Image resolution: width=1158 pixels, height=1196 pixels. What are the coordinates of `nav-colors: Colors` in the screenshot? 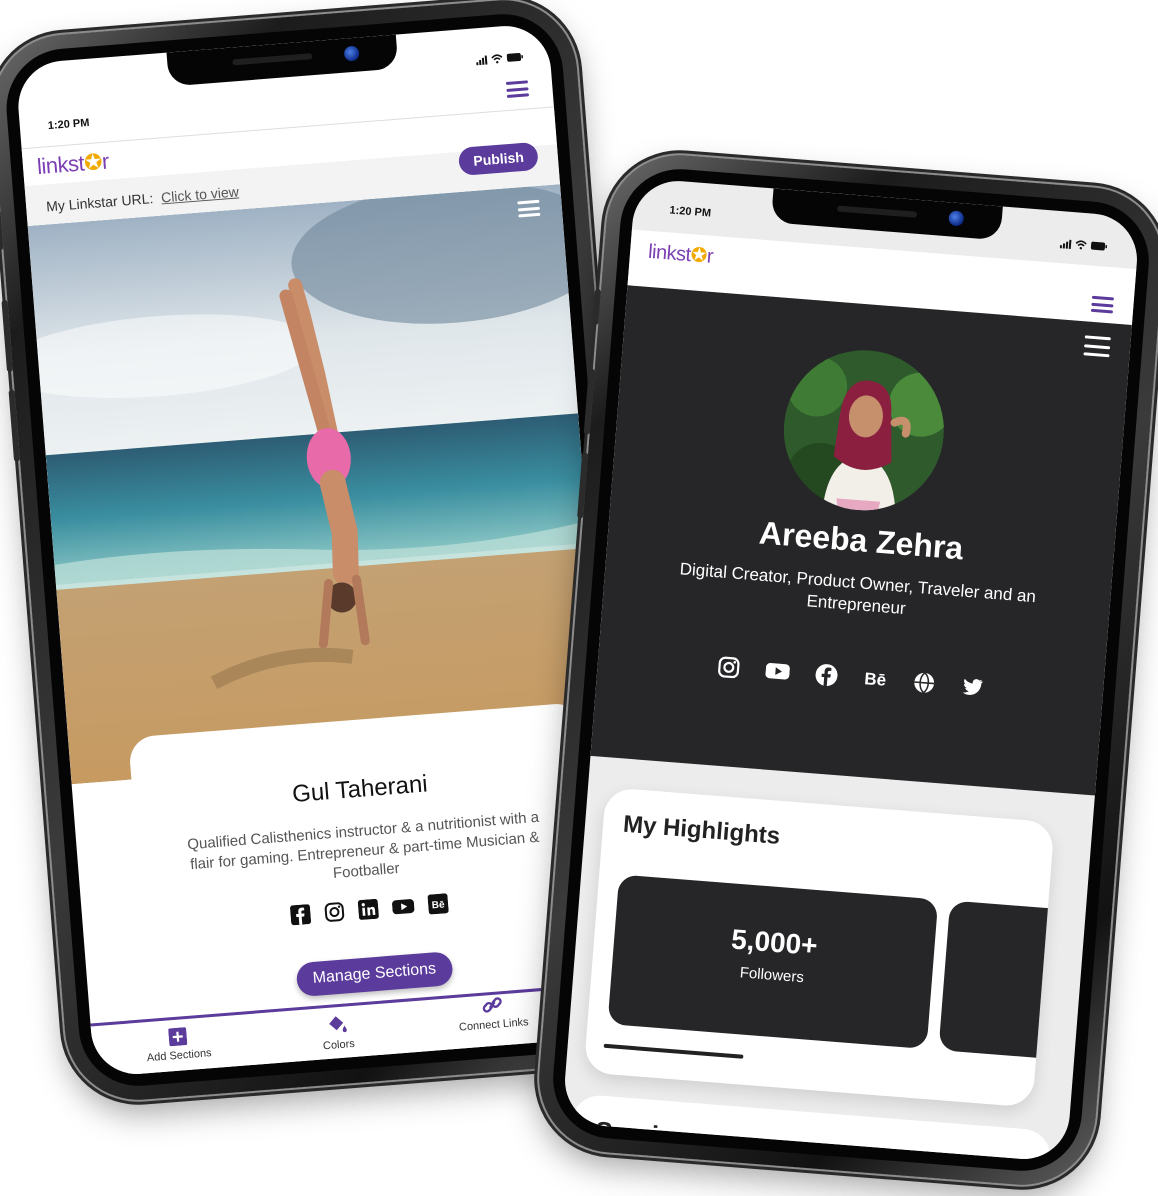 It's located at (338, 1033).